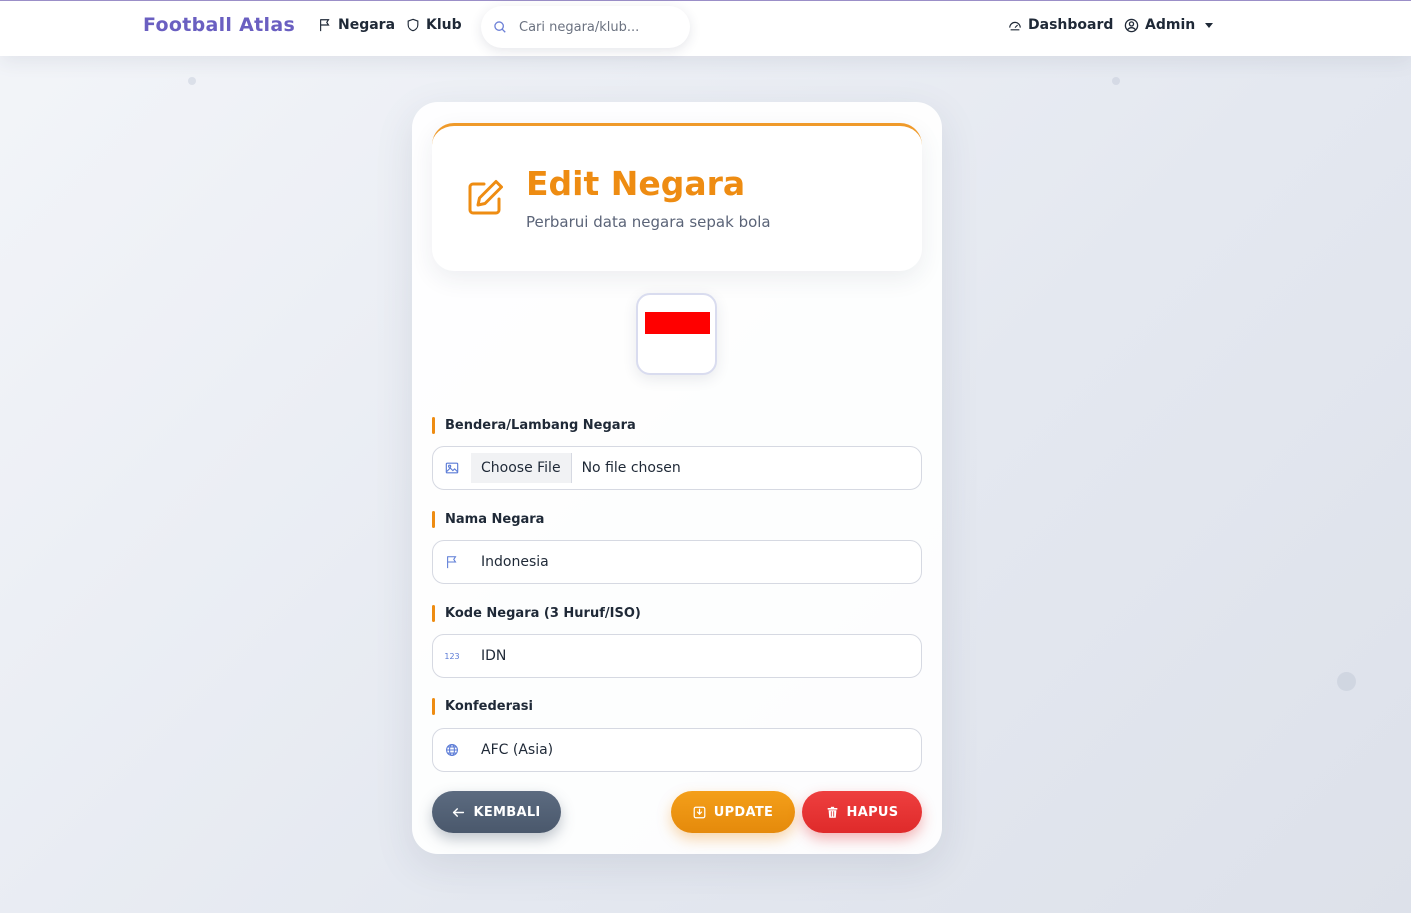 The height and width of the screenshot is (913, 1411). What do you see at coordinates (543, 613) in the screenshot?
I see `field-label-text: Kode Negara (3 Huruf/ISO)` at bounding box center [543, 613].